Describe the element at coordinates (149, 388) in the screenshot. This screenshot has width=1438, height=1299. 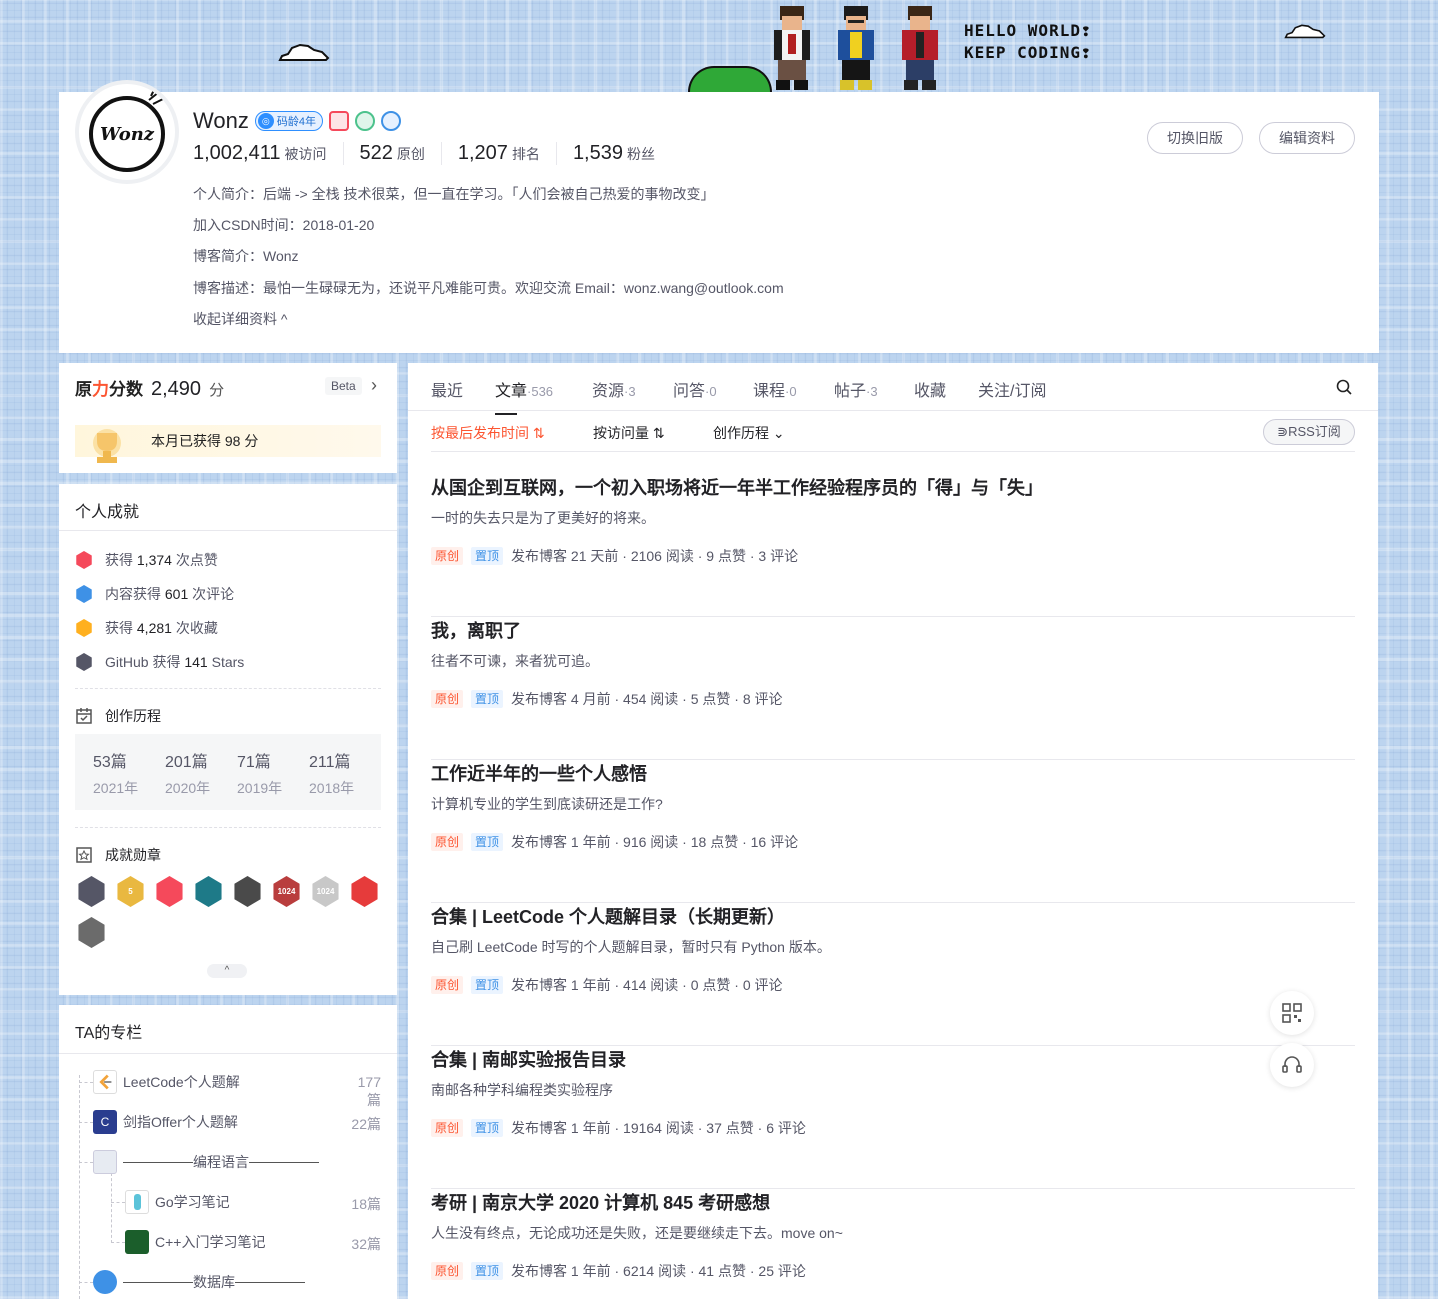
I see `score-title: 原力分数 2,490 分` at that location.